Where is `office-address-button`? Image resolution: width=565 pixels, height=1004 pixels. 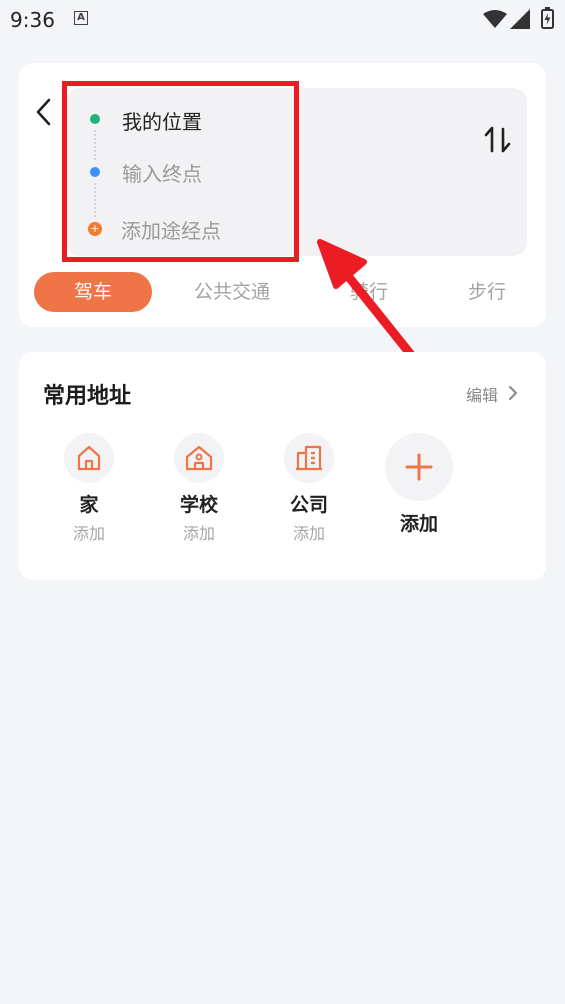
office-address-button is located at coordinates (309, 458).